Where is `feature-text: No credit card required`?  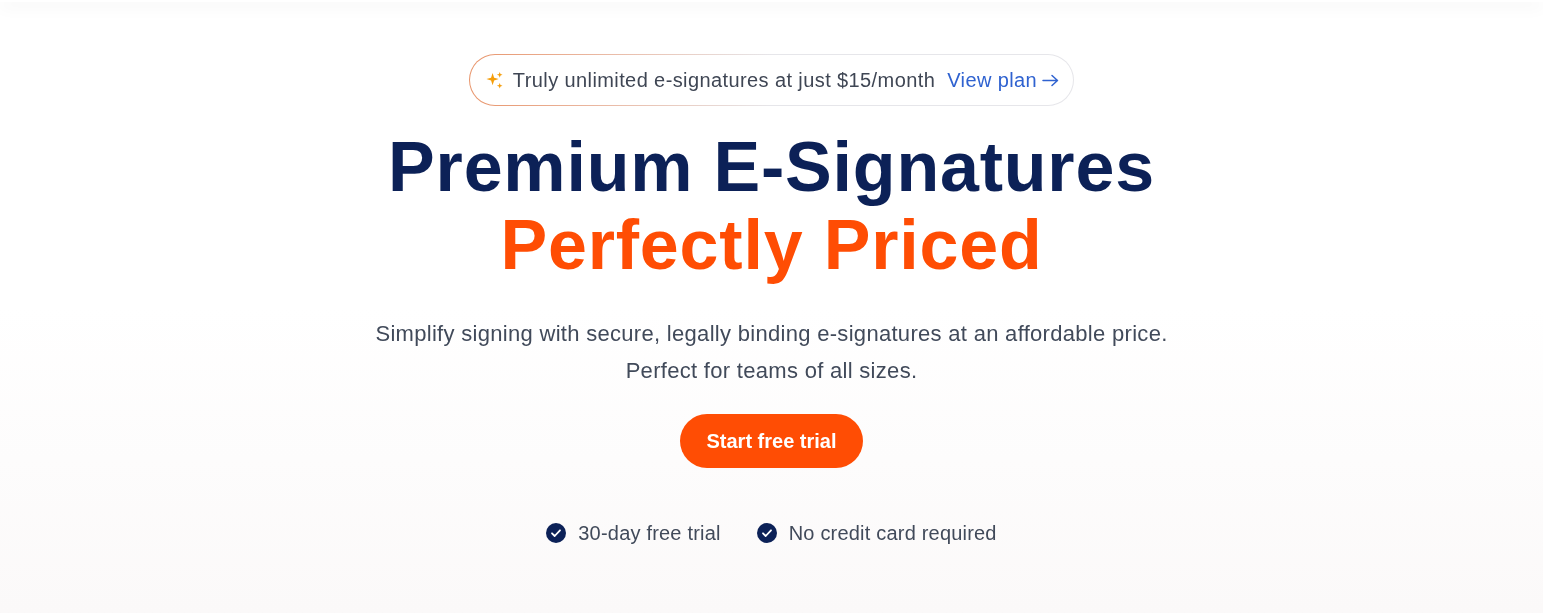
feature-text: No credit card required is located at coordinates (892, 533).